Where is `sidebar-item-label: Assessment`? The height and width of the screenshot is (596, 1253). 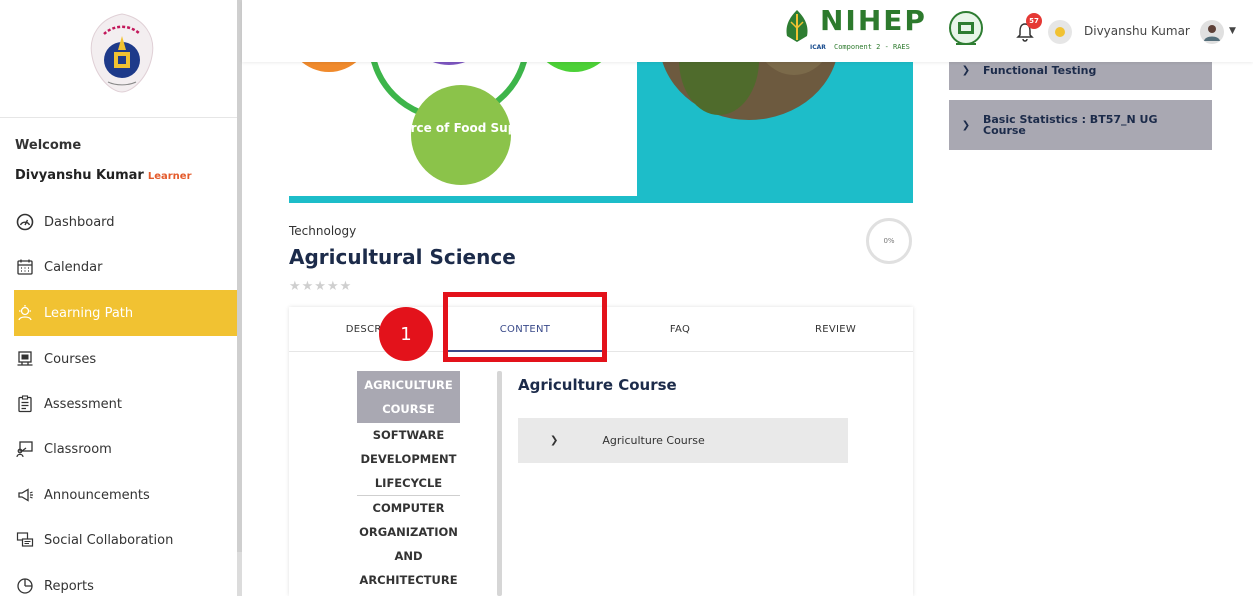
sidebar-item-label: Assessment is located at coordinates (83, 404).